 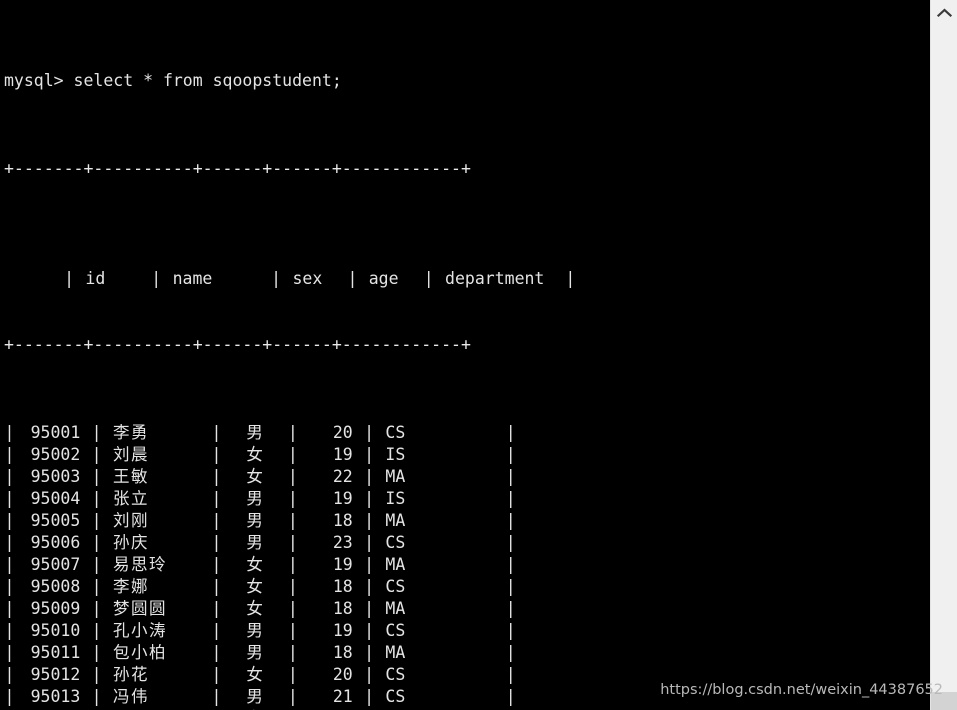 I want to click on cell-id: 95011, so click(x=55, y=652).